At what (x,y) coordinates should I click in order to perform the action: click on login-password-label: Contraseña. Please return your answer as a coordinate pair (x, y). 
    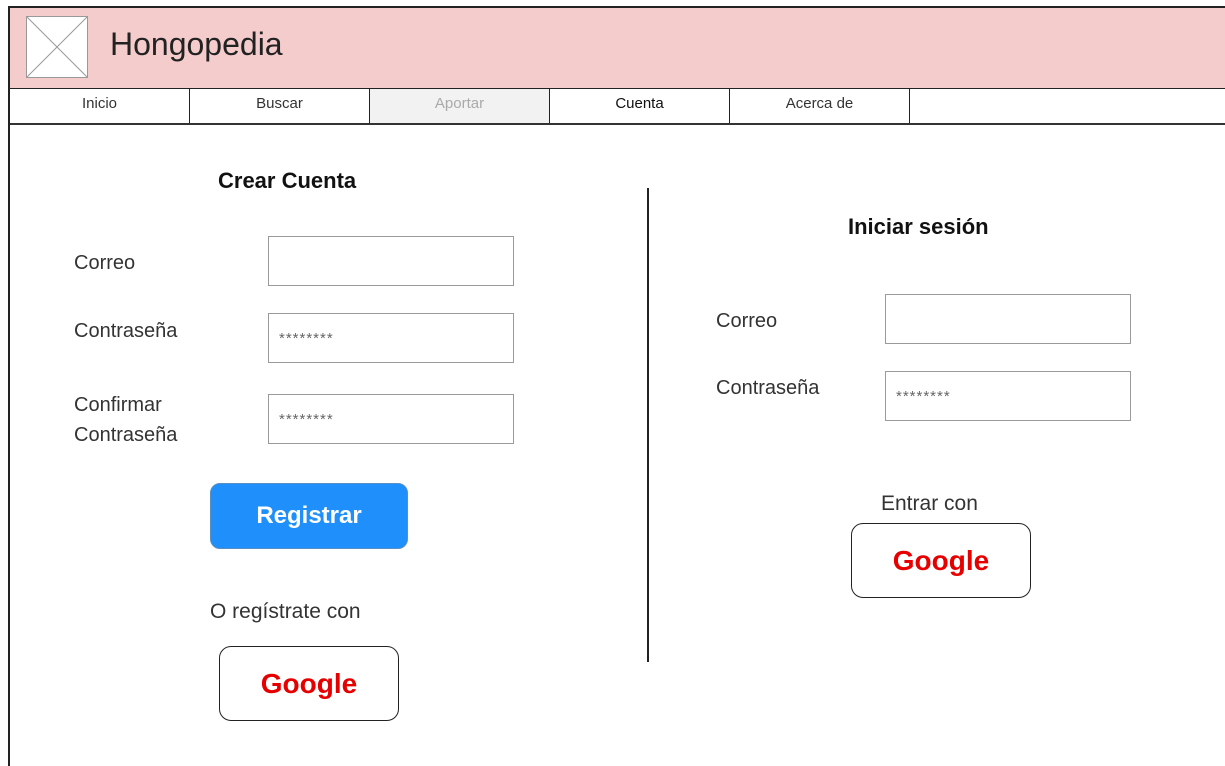
    Looking at the image, I should click on (768, 388).